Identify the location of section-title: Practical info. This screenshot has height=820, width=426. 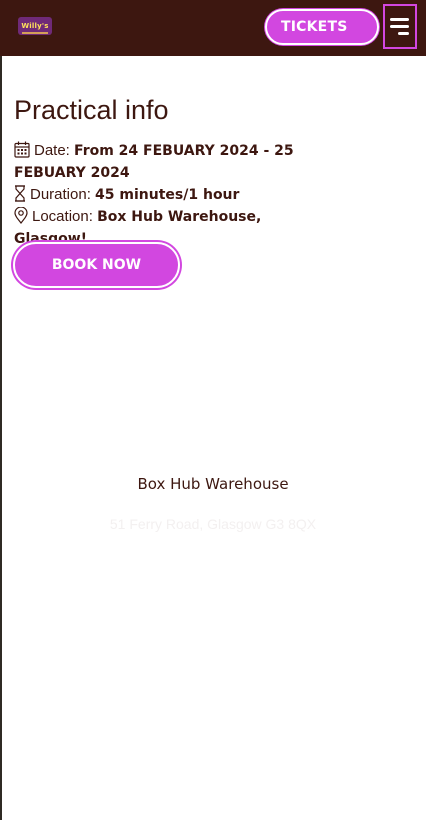
(91, 110).